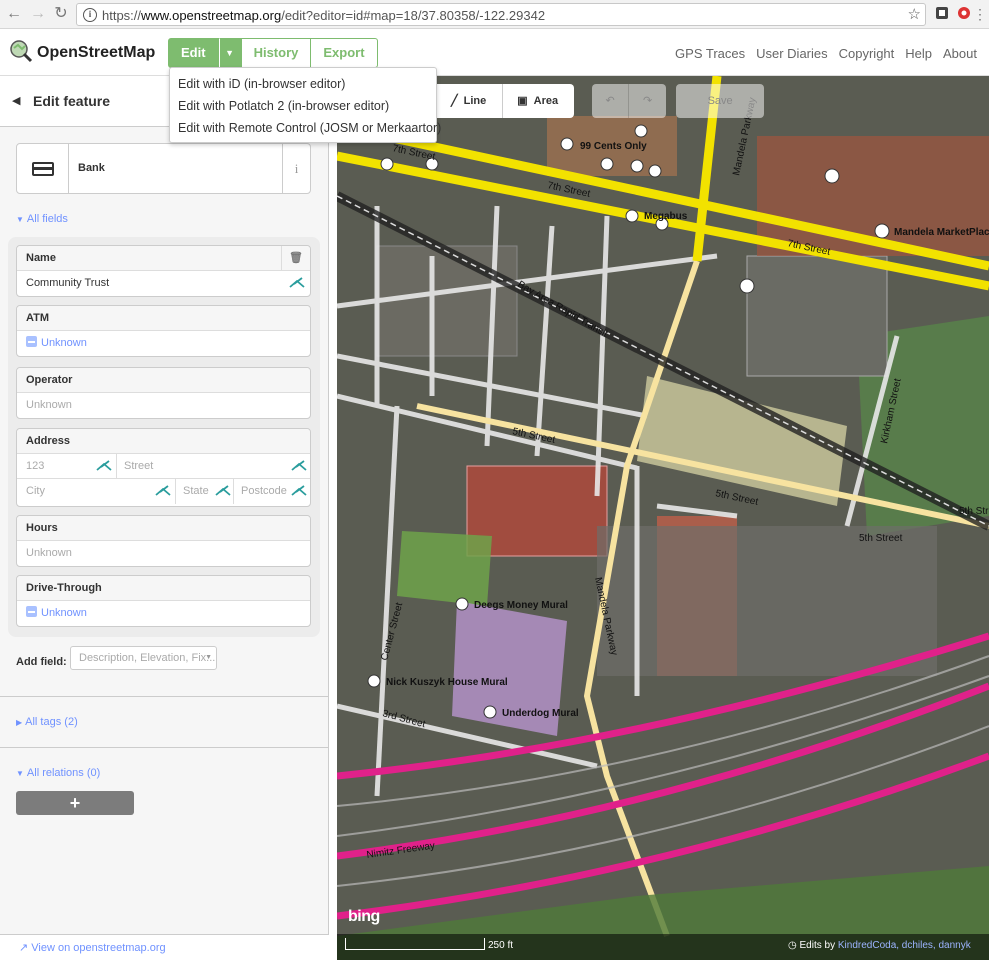  Describe the element at coordinates (767, 601) in the screenshot. I see `parking-lot` at that location.